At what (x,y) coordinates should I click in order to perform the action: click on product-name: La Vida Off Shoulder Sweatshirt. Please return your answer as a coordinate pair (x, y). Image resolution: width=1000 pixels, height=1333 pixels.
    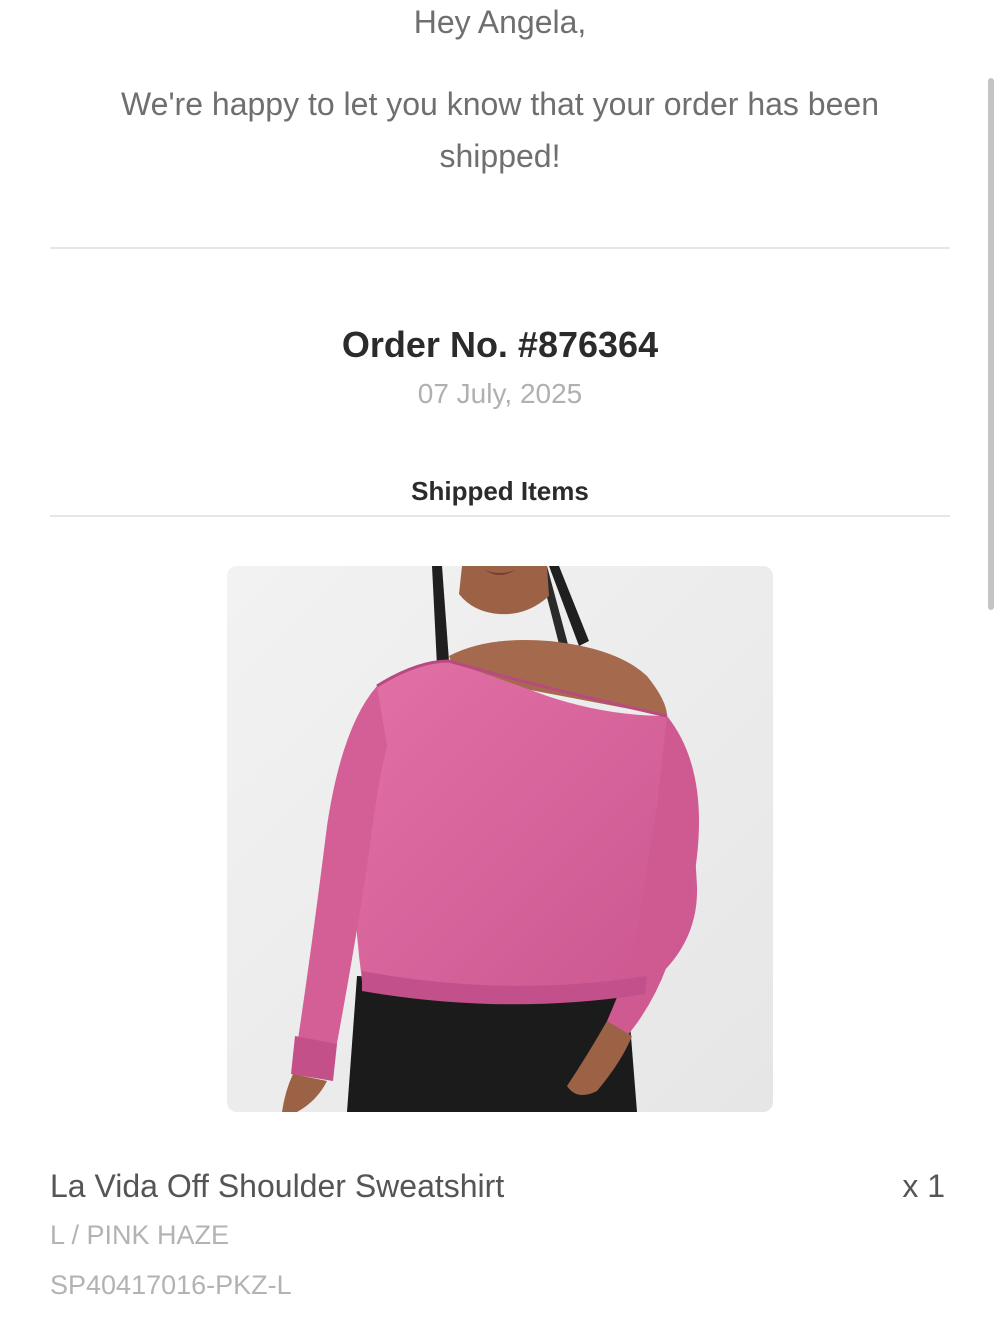
    Looking at the image, I should click on (277, 1186).